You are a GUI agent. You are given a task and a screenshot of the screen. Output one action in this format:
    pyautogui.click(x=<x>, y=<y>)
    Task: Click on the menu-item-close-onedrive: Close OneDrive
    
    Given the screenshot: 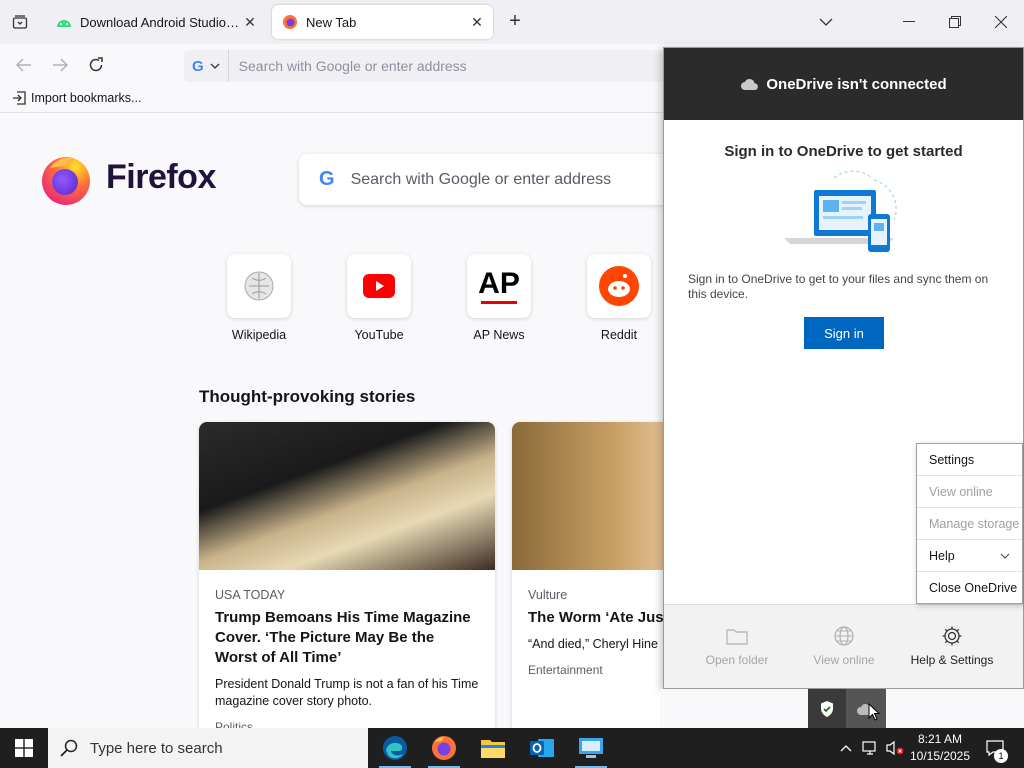 What is the action you would take?
    pyautogui.click(x=969, y=588)
    